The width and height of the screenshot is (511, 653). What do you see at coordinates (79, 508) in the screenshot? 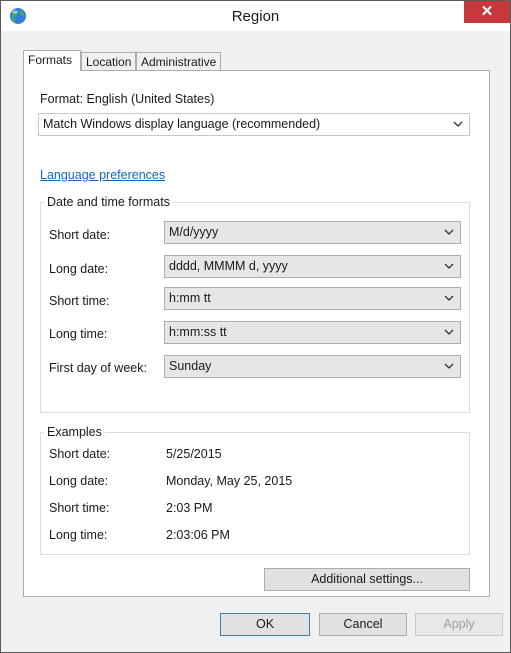
I see `example-short-time-label: Short time:` at bounding box center [79, 508].